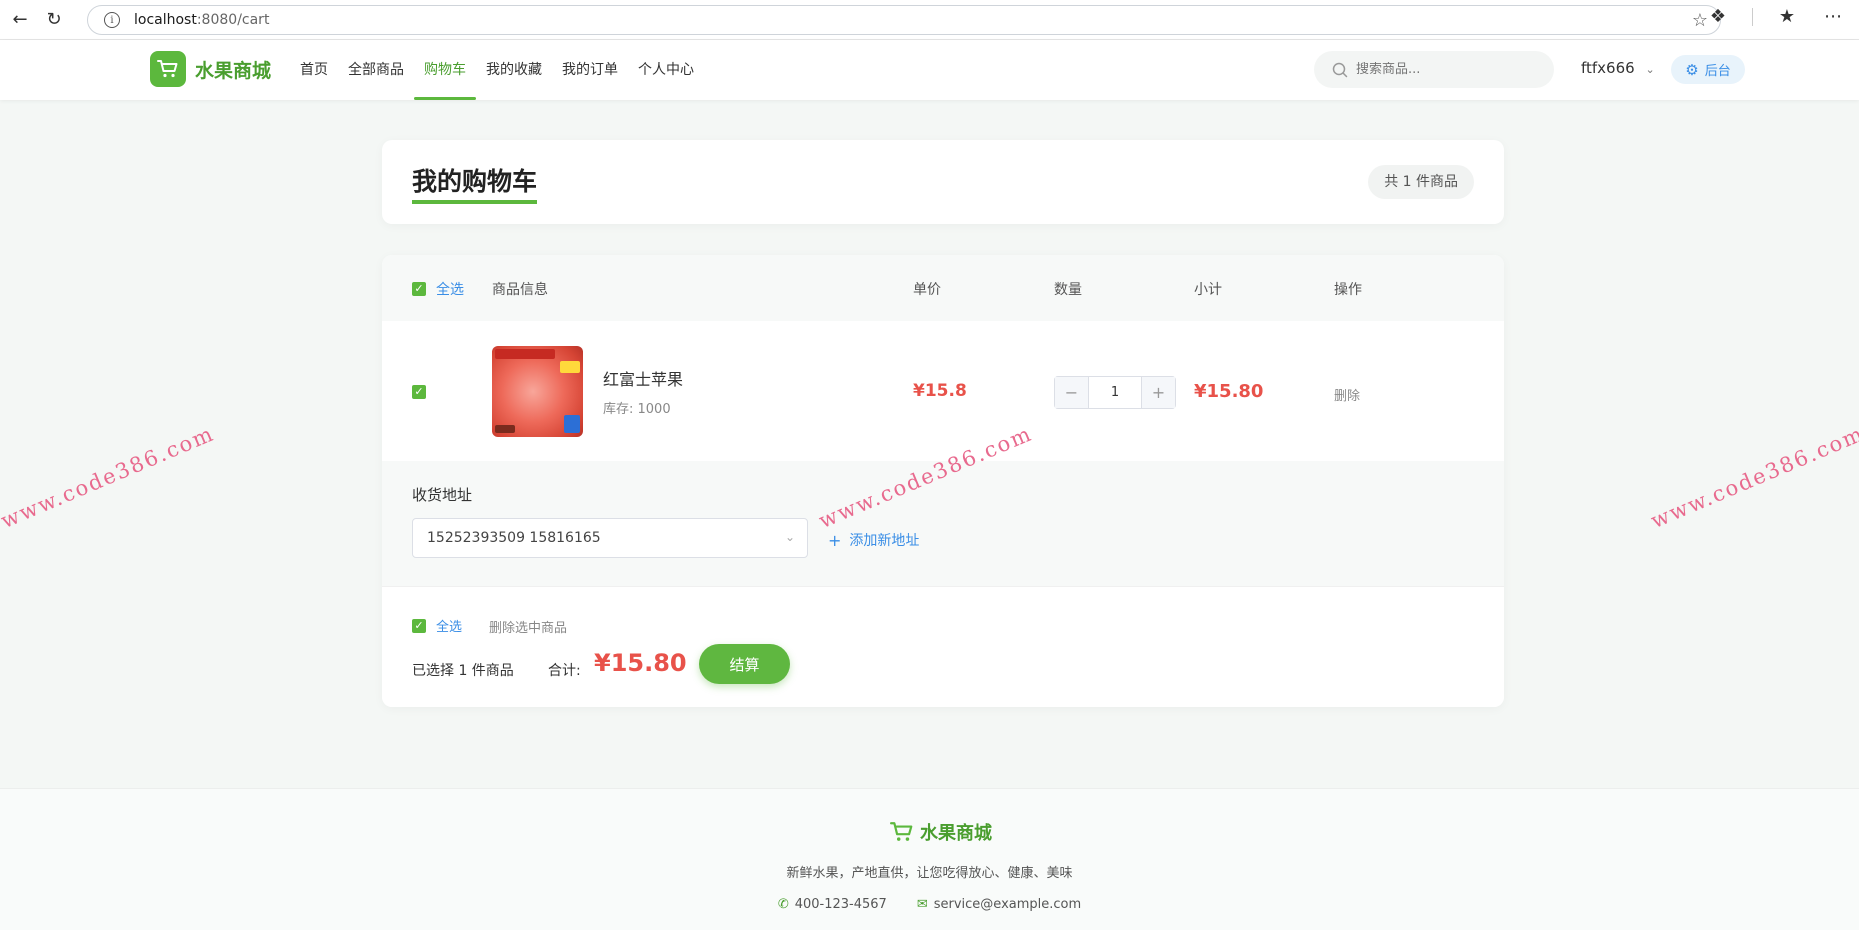 The image size is (1859, 930). Describe the element at coordinates (922, 904) in the screenshot. I see `mail-icon: ✉` at that location.